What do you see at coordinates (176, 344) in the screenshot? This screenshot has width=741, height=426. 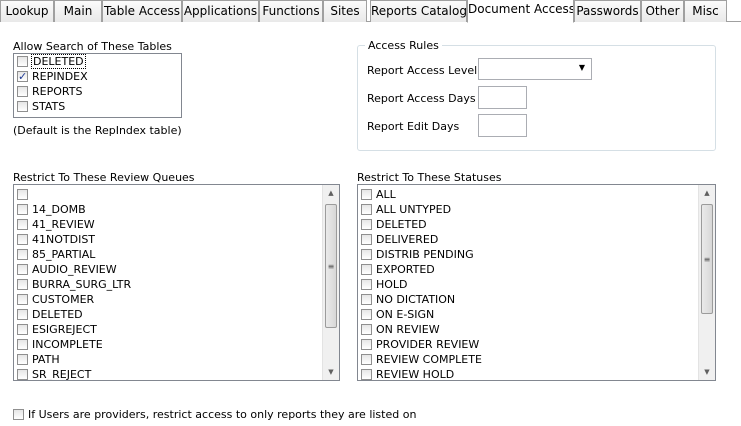 I see `review-queue-item: INCOMPLETE` at bounding box center [176, 344].